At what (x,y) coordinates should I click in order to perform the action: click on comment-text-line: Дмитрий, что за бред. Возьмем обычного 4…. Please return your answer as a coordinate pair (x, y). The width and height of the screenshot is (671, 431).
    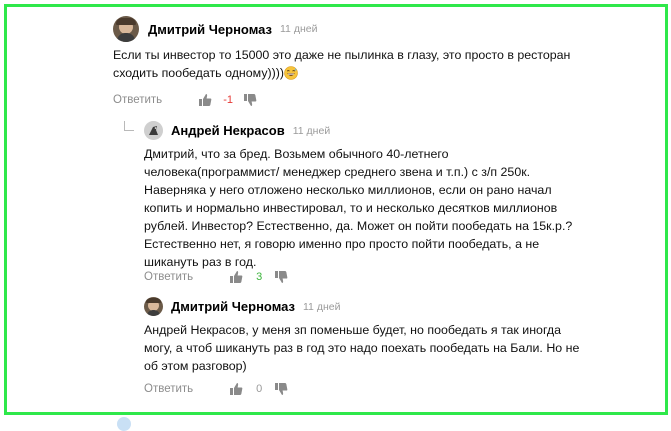
    Looking at the image, I should click on (296, 154).